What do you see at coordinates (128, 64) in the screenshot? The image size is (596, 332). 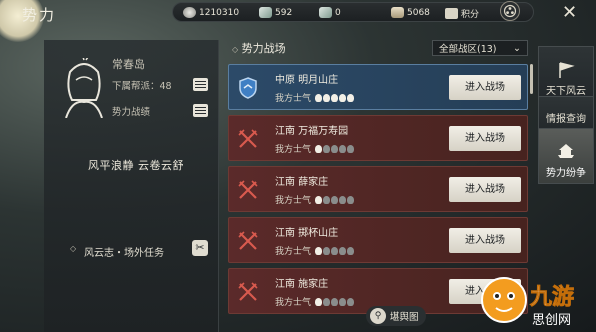 I see `island-name: 常春岛` at bounding box center [128, 64].